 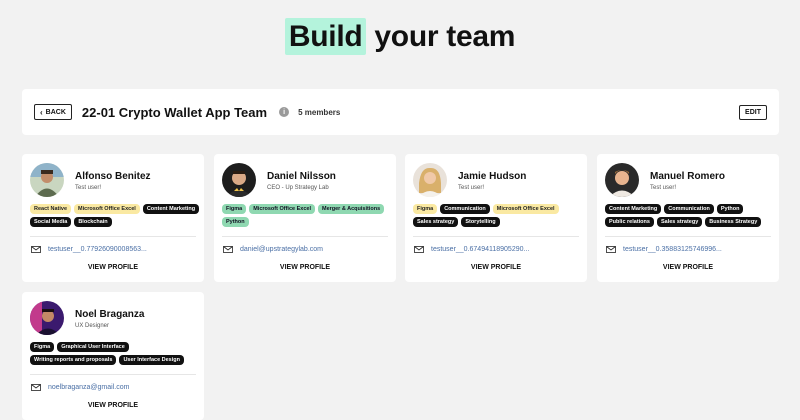 I want to click on info-icon: i, so click(x=284, y=112).